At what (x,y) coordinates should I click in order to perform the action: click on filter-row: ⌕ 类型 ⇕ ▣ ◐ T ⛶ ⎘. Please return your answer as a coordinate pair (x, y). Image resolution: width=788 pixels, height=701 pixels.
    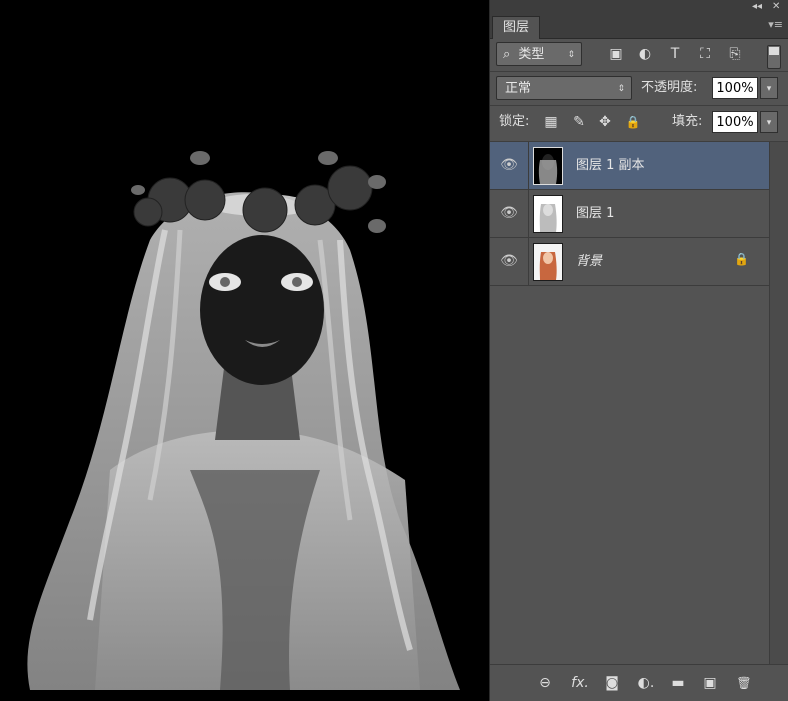
    Looking at the image, I should click on (639, 55).